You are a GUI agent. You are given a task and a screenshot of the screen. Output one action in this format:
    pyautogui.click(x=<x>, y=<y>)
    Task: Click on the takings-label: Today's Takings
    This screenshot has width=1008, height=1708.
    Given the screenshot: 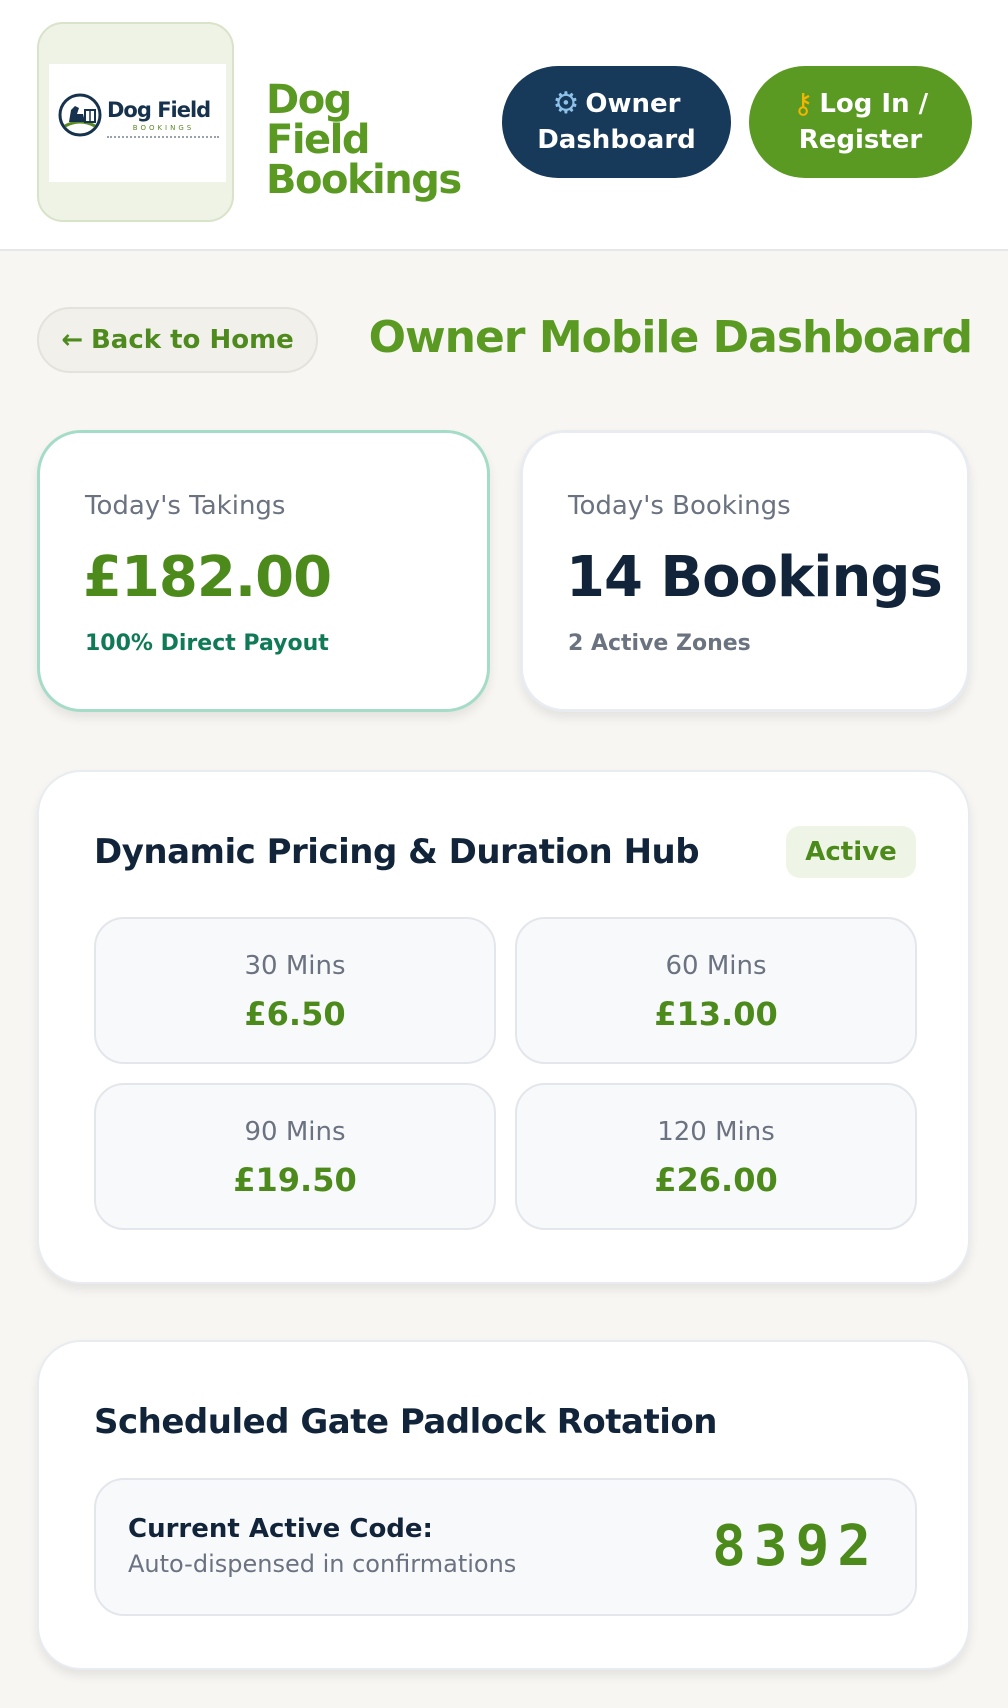 What is the action you would take?
    pyautogui.click(x=185, y=506)
    